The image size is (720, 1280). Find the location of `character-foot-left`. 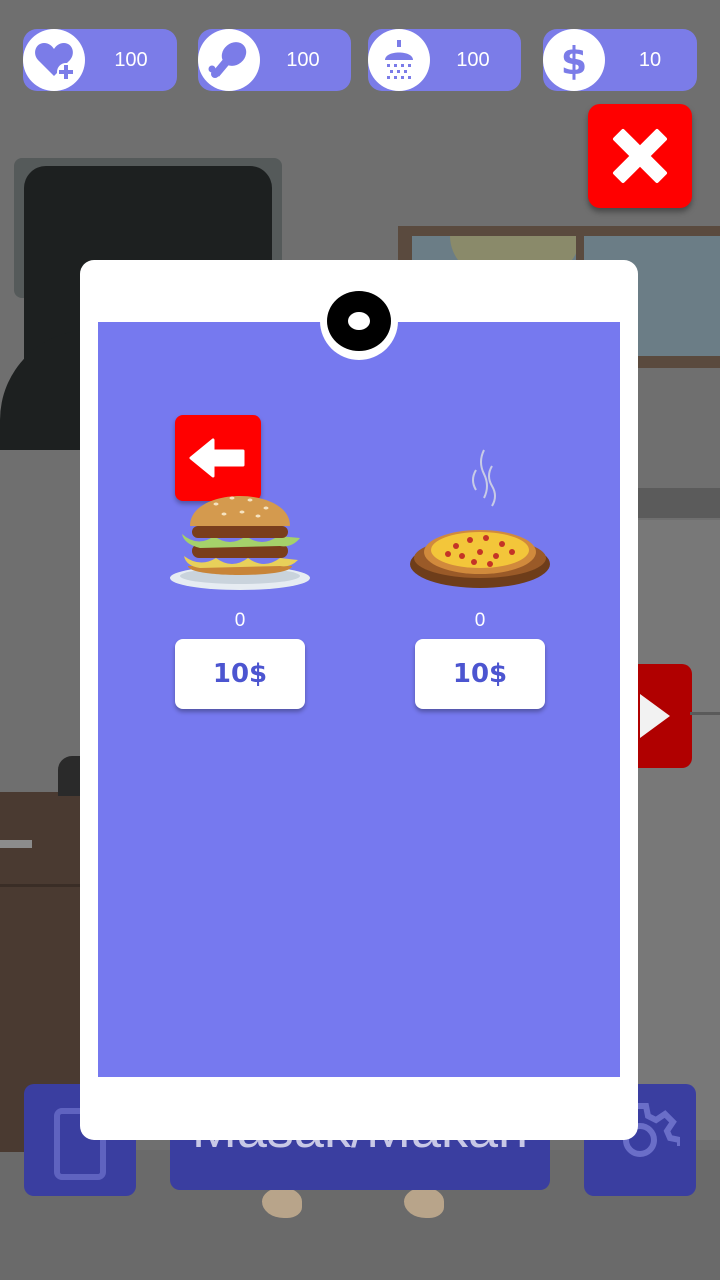

character-foot-left is located at coordinates (282, 1203).